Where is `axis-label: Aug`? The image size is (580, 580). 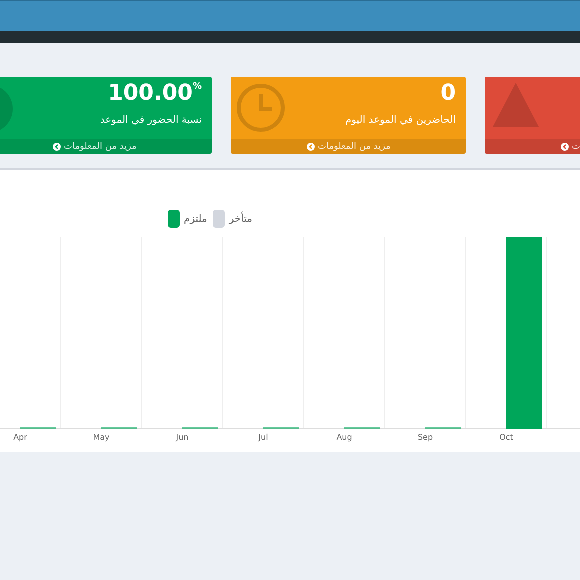 axis-label: Aug is located at coordinates (344, 437).